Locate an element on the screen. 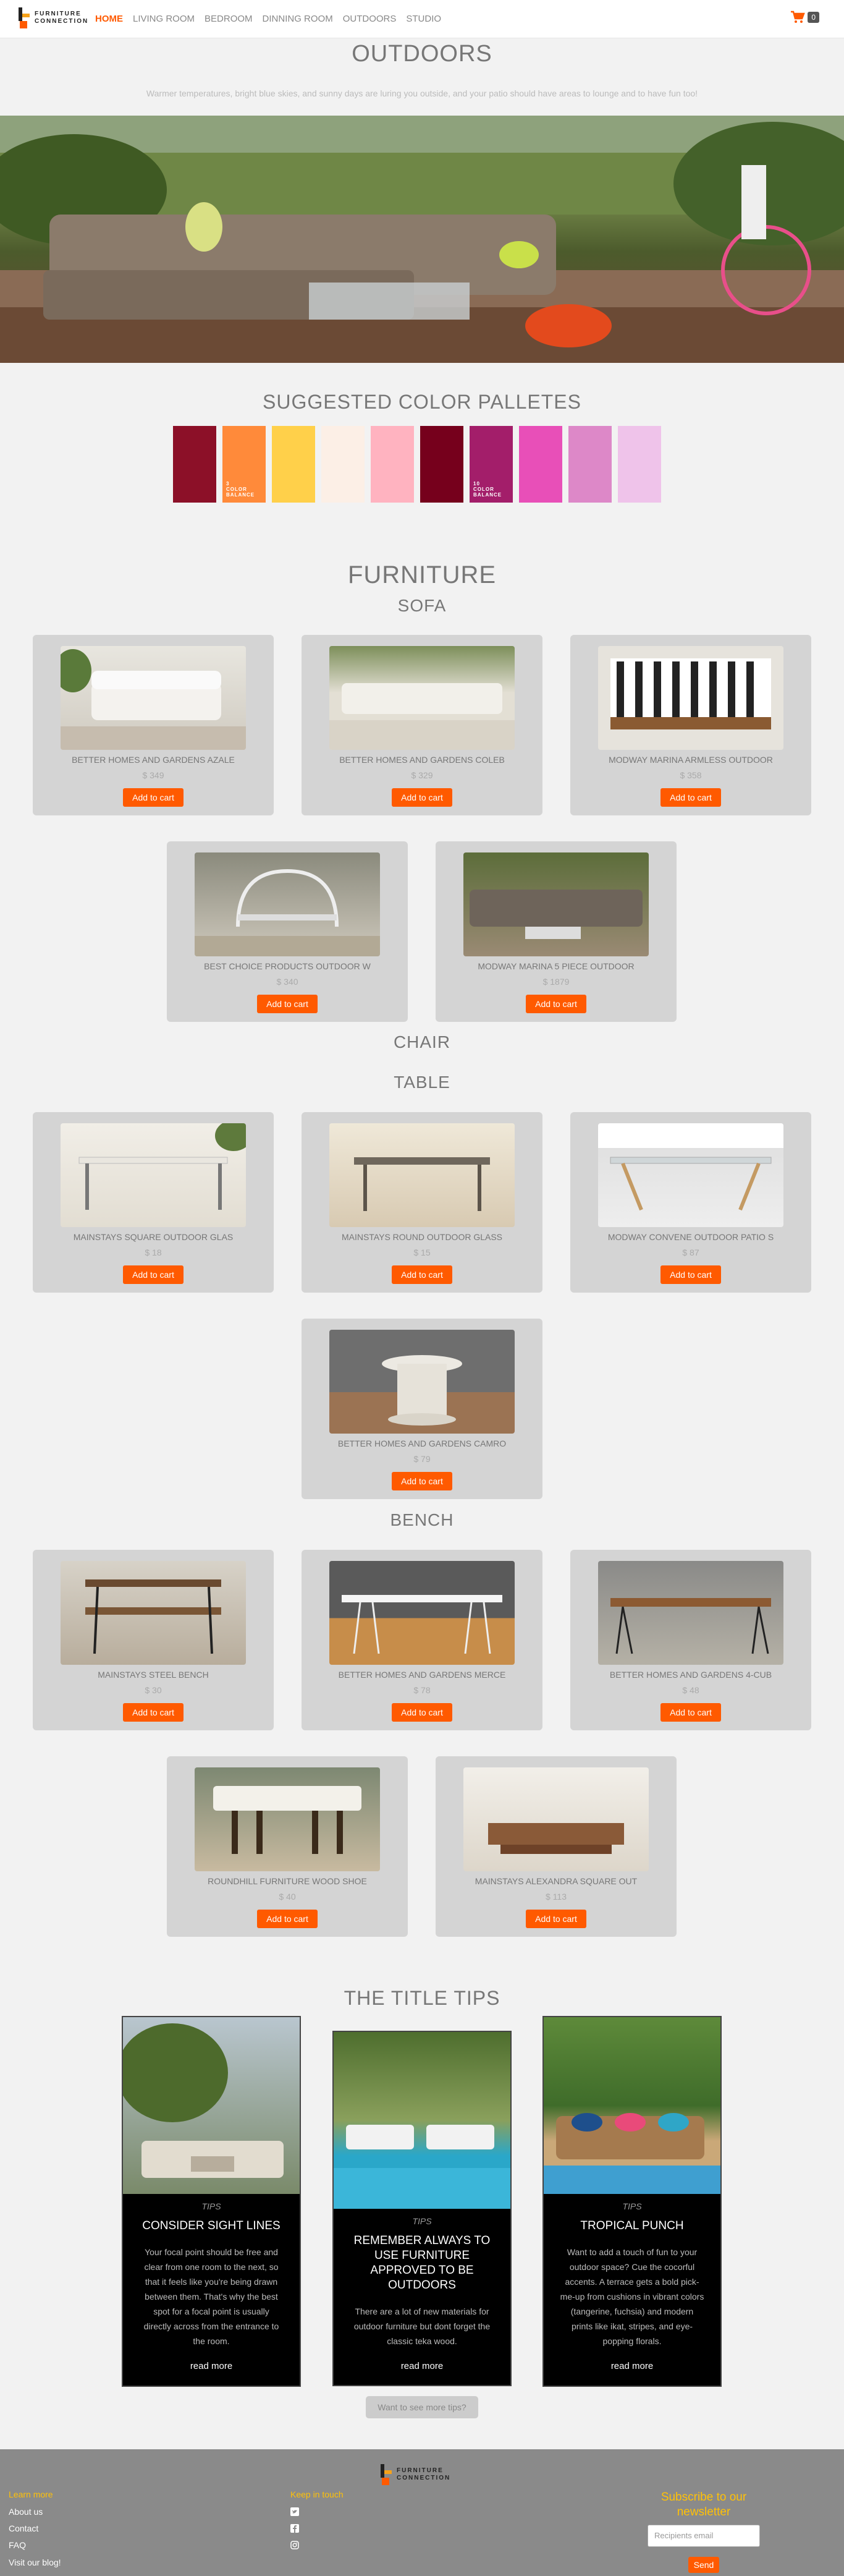  product-name: MODWAY MARINA 5 PIECE OUTDOOR is located at coordinates (556, 966).